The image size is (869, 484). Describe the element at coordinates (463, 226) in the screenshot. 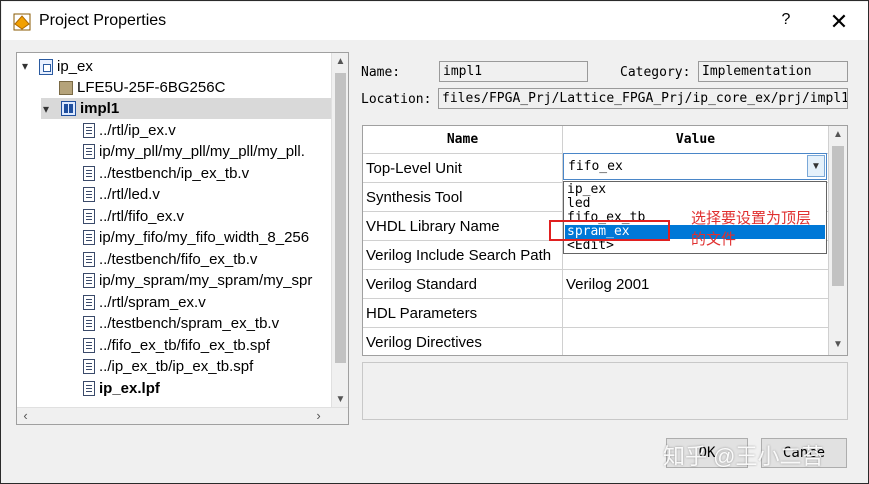

I see `property-name-vhdl-library: VHDL Library Name` at that location.